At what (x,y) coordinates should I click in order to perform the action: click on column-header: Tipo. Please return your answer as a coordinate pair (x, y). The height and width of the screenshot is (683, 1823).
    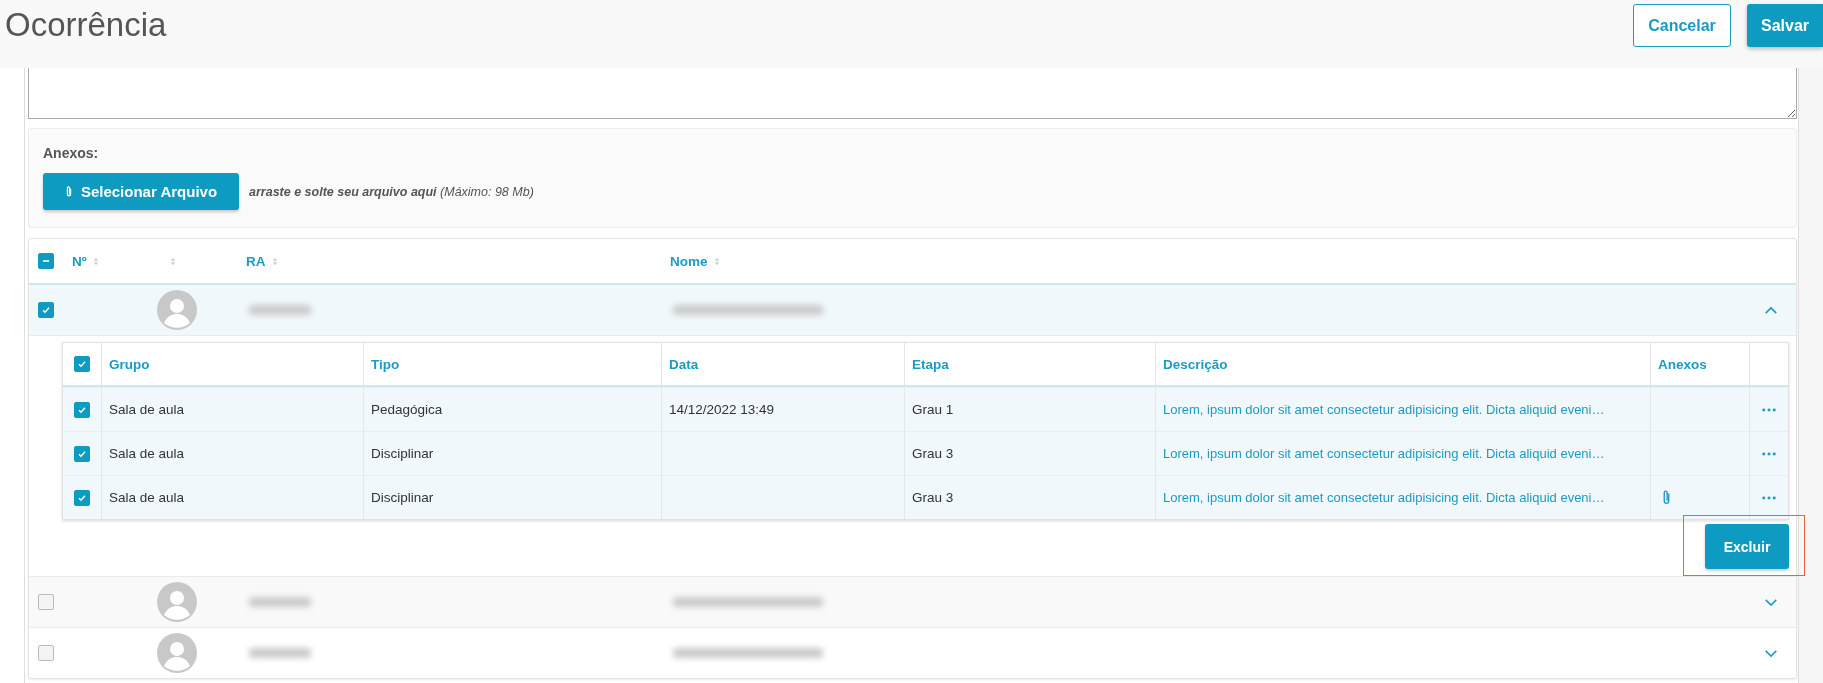
    Looking at the image, I should click on (385, 364).